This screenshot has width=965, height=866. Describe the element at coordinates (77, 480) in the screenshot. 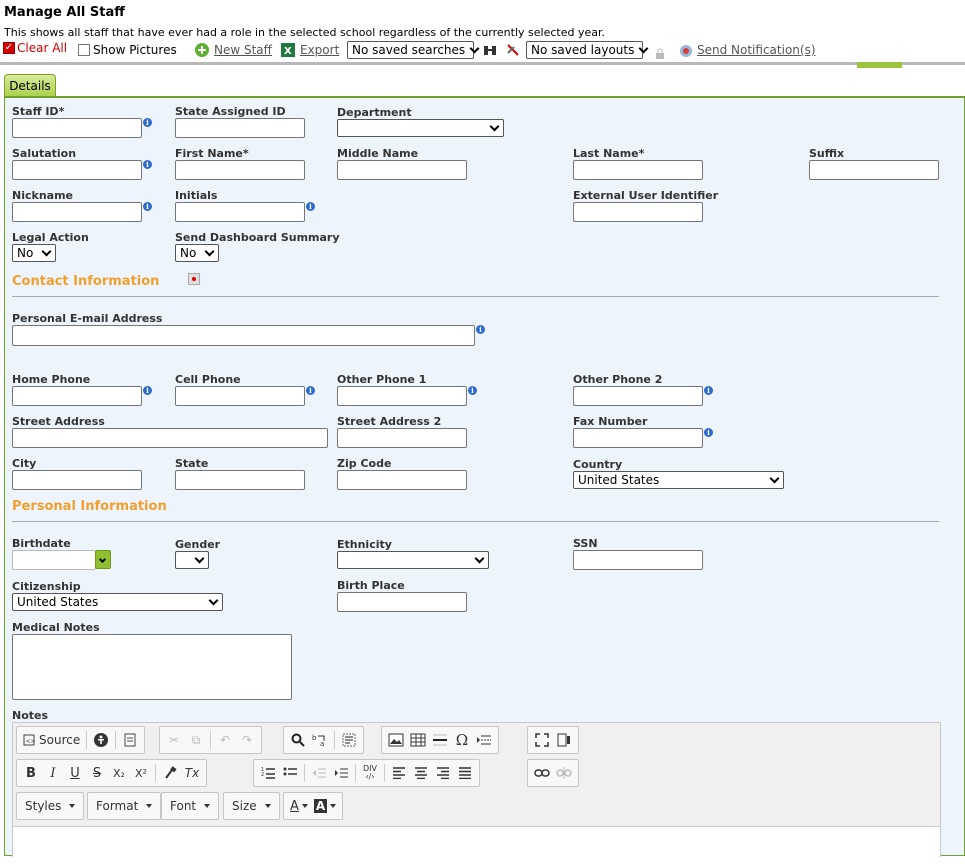

I see `city-input` at that location.